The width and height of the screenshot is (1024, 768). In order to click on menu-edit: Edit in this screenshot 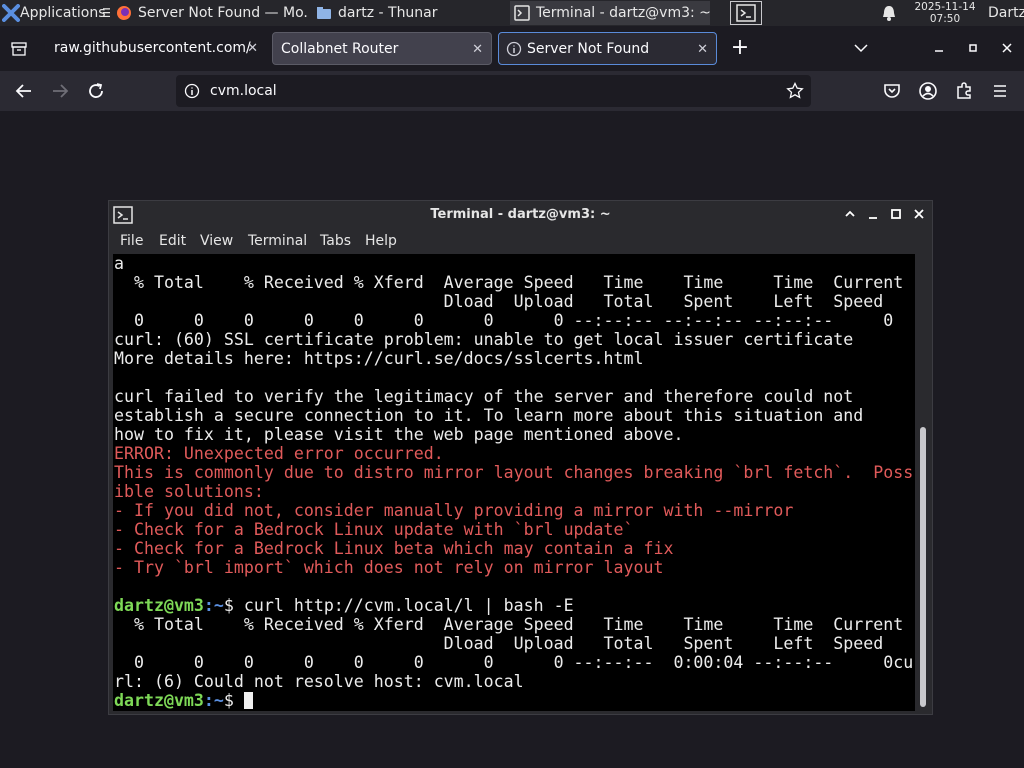, I will do `click(172, 241)`.